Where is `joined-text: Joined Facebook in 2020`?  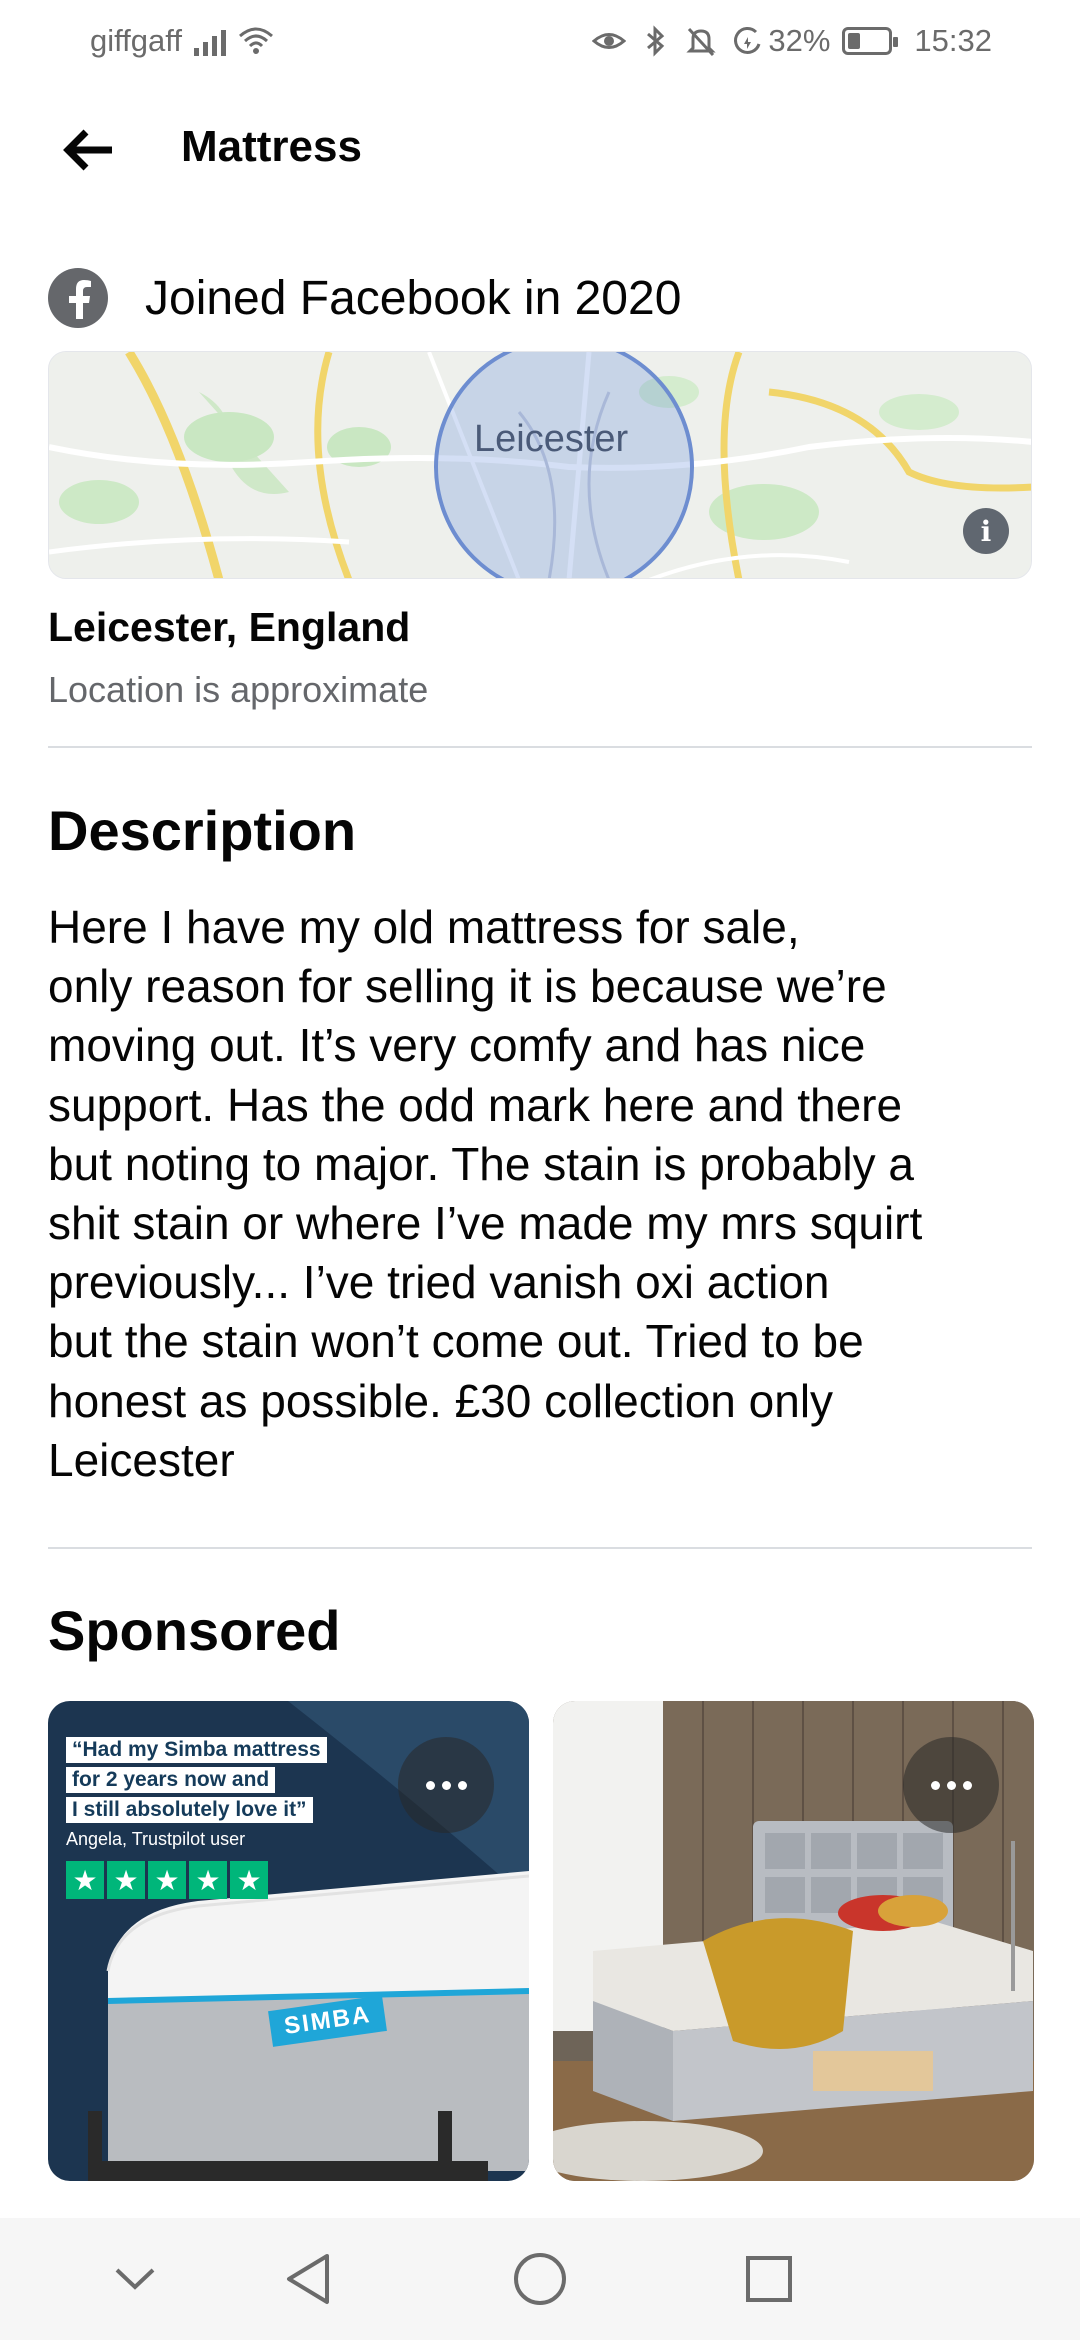 joined-text: Joined Facebook in 2020 is located at coordinates (413, 298).